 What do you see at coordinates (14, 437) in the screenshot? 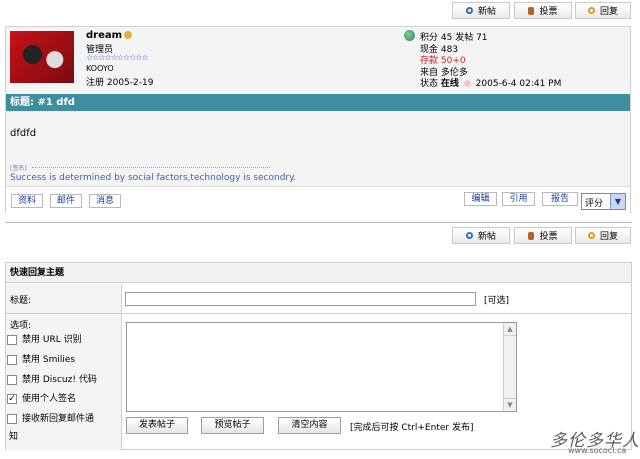
I see `option-wrap-text: 知` at bounding box center [14, 437].